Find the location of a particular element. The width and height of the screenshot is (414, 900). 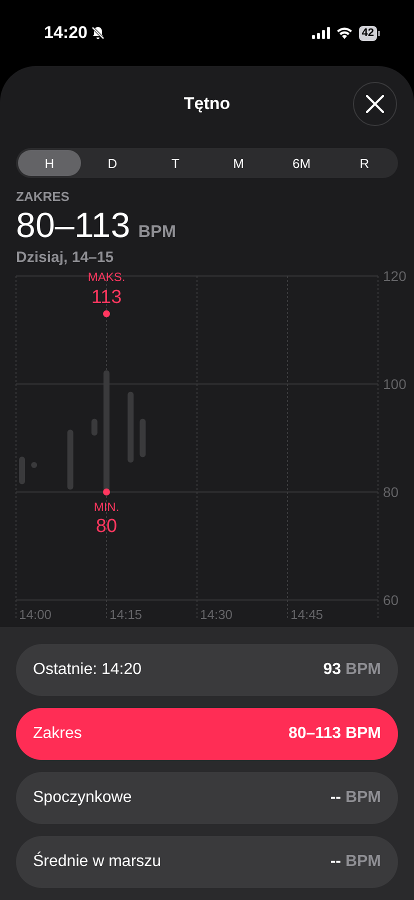

unit-label: BPM is located at coordinates (157, 232).